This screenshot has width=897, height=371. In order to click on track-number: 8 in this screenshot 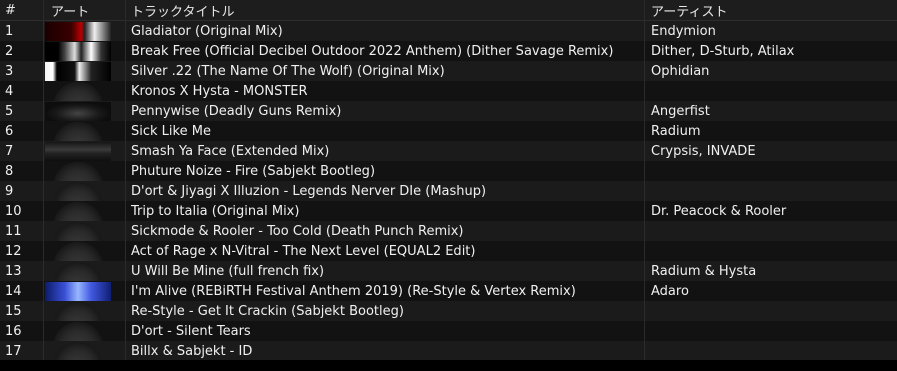, I will do `click(22, 171)`.